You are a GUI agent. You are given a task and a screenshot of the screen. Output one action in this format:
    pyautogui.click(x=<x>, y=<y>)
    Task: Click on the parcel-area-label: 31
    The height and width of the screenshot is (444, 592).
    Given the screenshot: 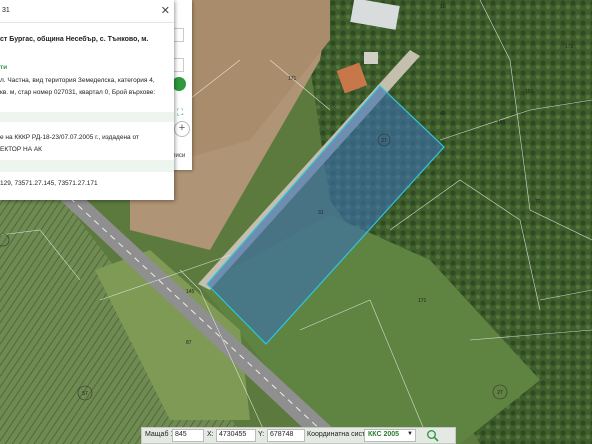 What is the action you would take?
    pyautogui.click(x=321, y=213)
    